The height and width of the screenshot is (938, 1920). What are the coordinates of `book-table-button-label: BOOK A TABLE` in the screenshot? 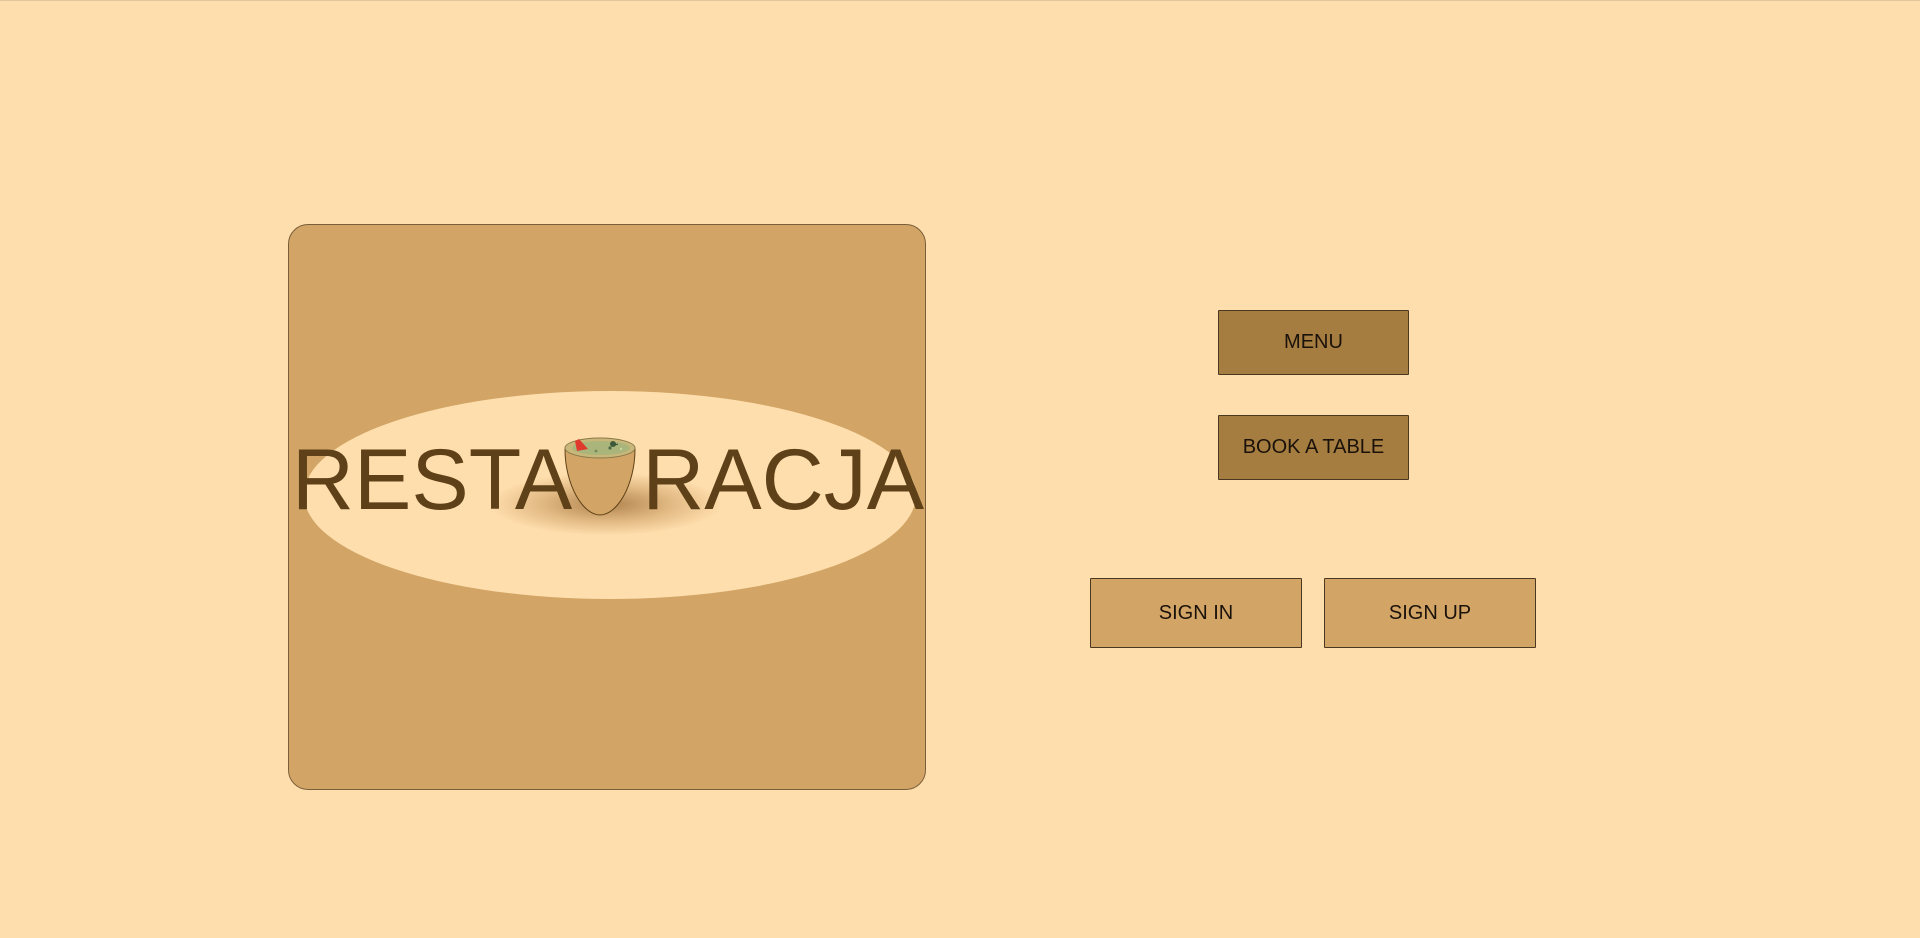 It's located at (1313, 447).